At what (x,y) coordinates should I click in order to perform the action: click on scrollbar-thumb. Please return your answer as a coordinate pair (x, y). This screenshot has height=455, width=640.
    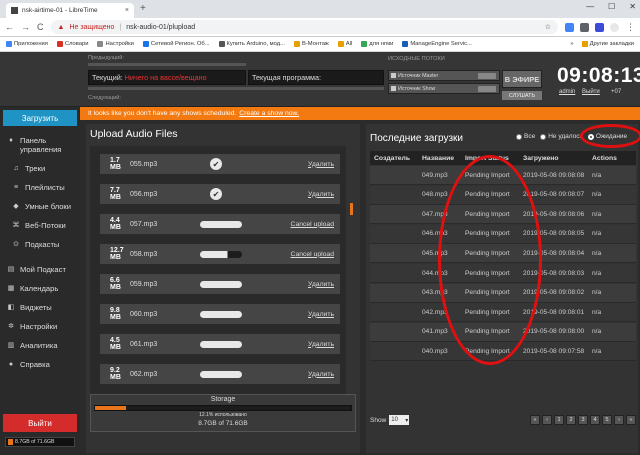
    Looking at the image, I should click on (351, 209).